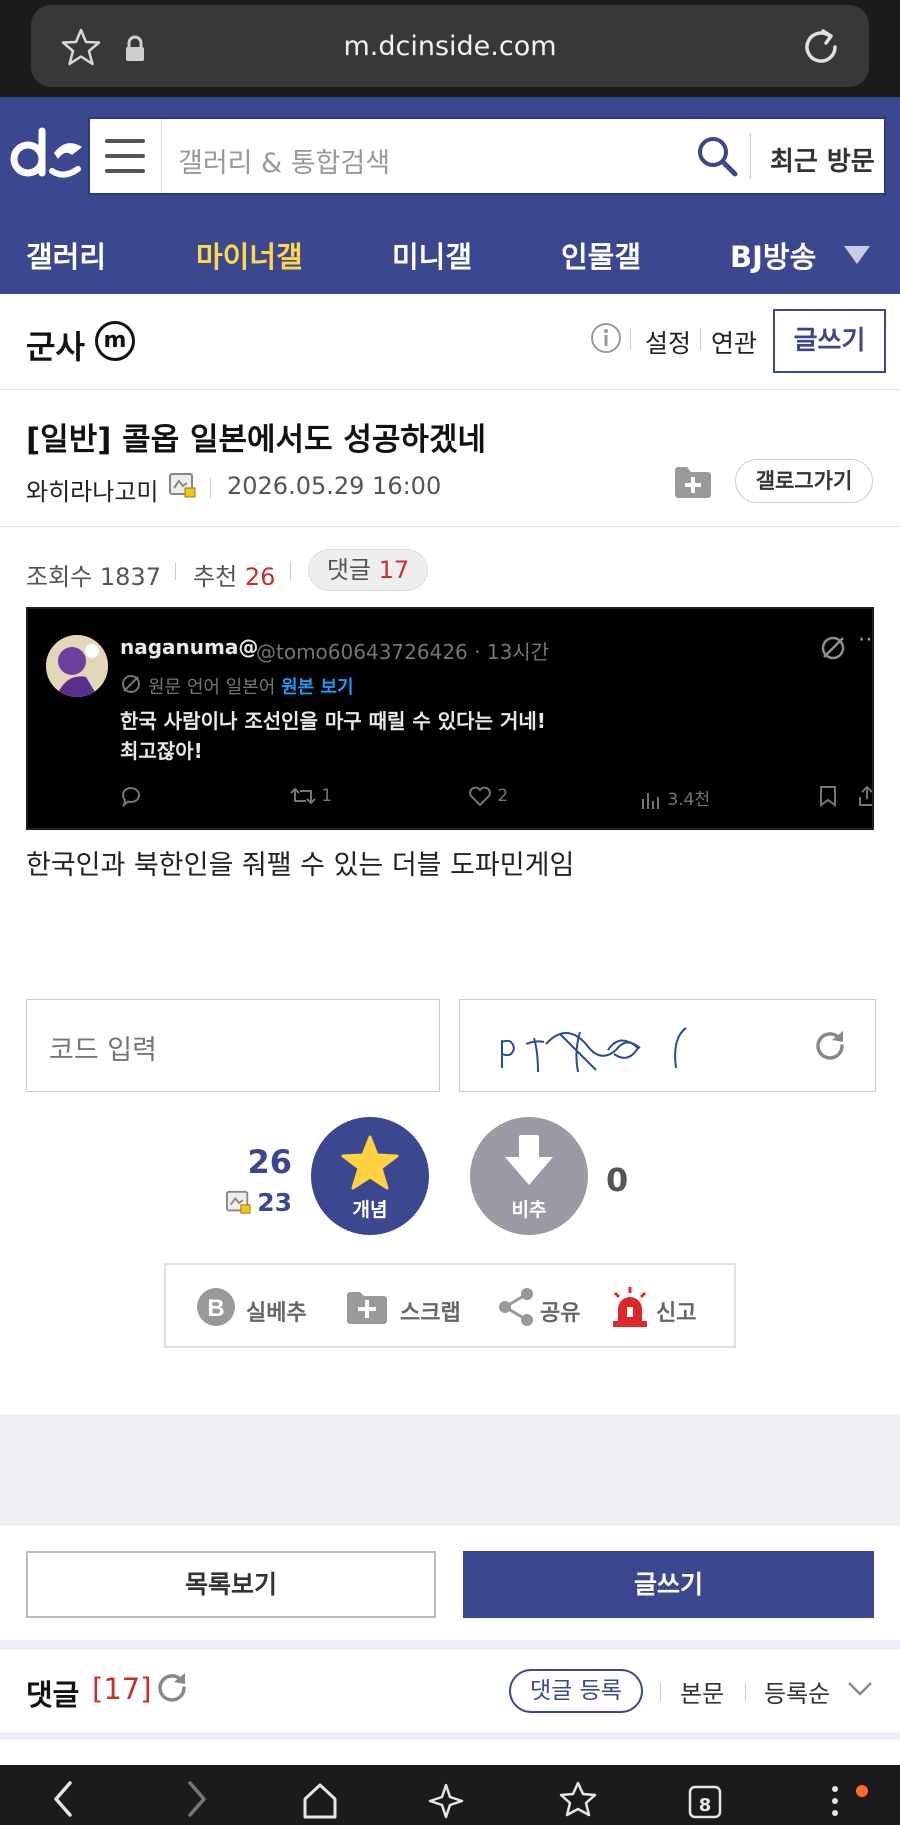  What do you see at coordinates (367, 1308) in the screenshot?
I see `scrap-folder-icon` at bounding box center [367, 1308].